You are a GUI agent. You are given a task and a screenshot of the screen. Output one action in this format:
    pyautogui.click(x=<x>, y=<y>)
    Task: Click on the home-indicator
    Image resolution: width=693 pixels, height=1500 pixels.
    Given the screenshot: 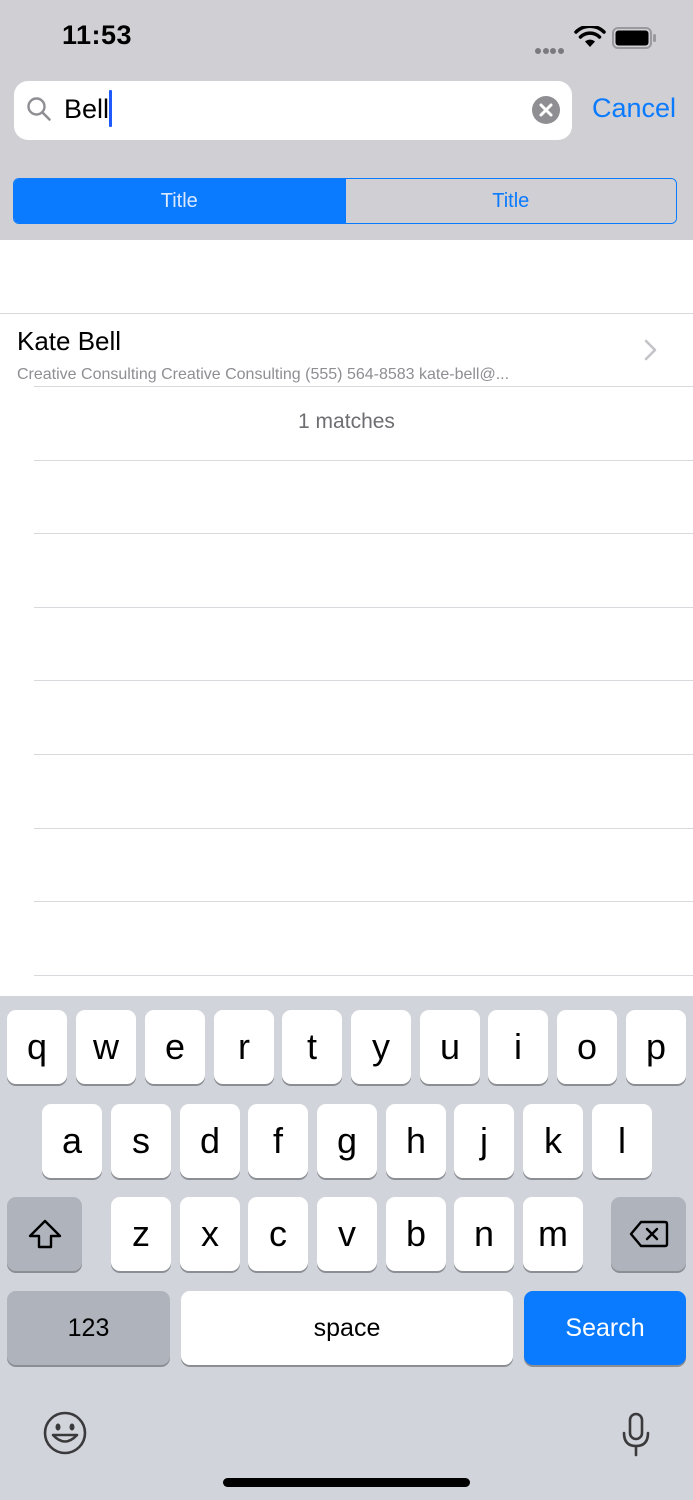 What is the action you would take?
    pyautogui.click(x=346, y=1482)
    